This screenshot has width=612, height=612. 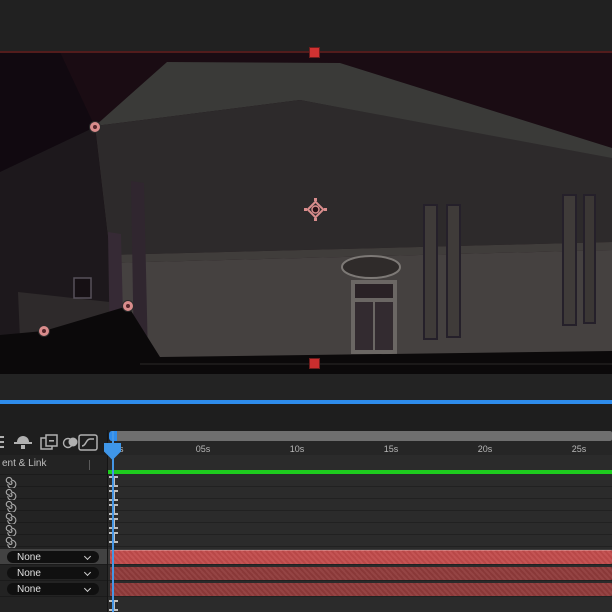 What do you see at coordinates (374, 317) in the screenshot?
I see `building-door` at bounding box center [374, 317].